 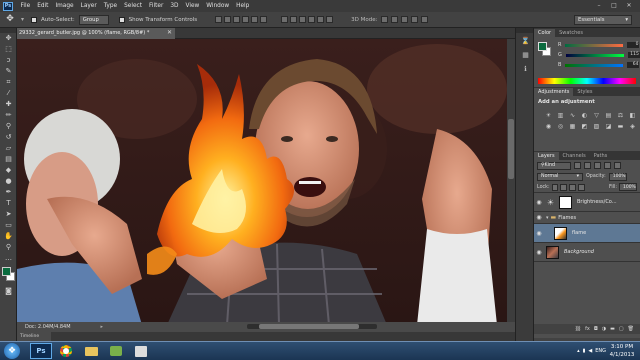 What do you see at coordinates (584, 127) in the screenshot?
I see `invert-icon: ◩` at bounding box center [584, 127].